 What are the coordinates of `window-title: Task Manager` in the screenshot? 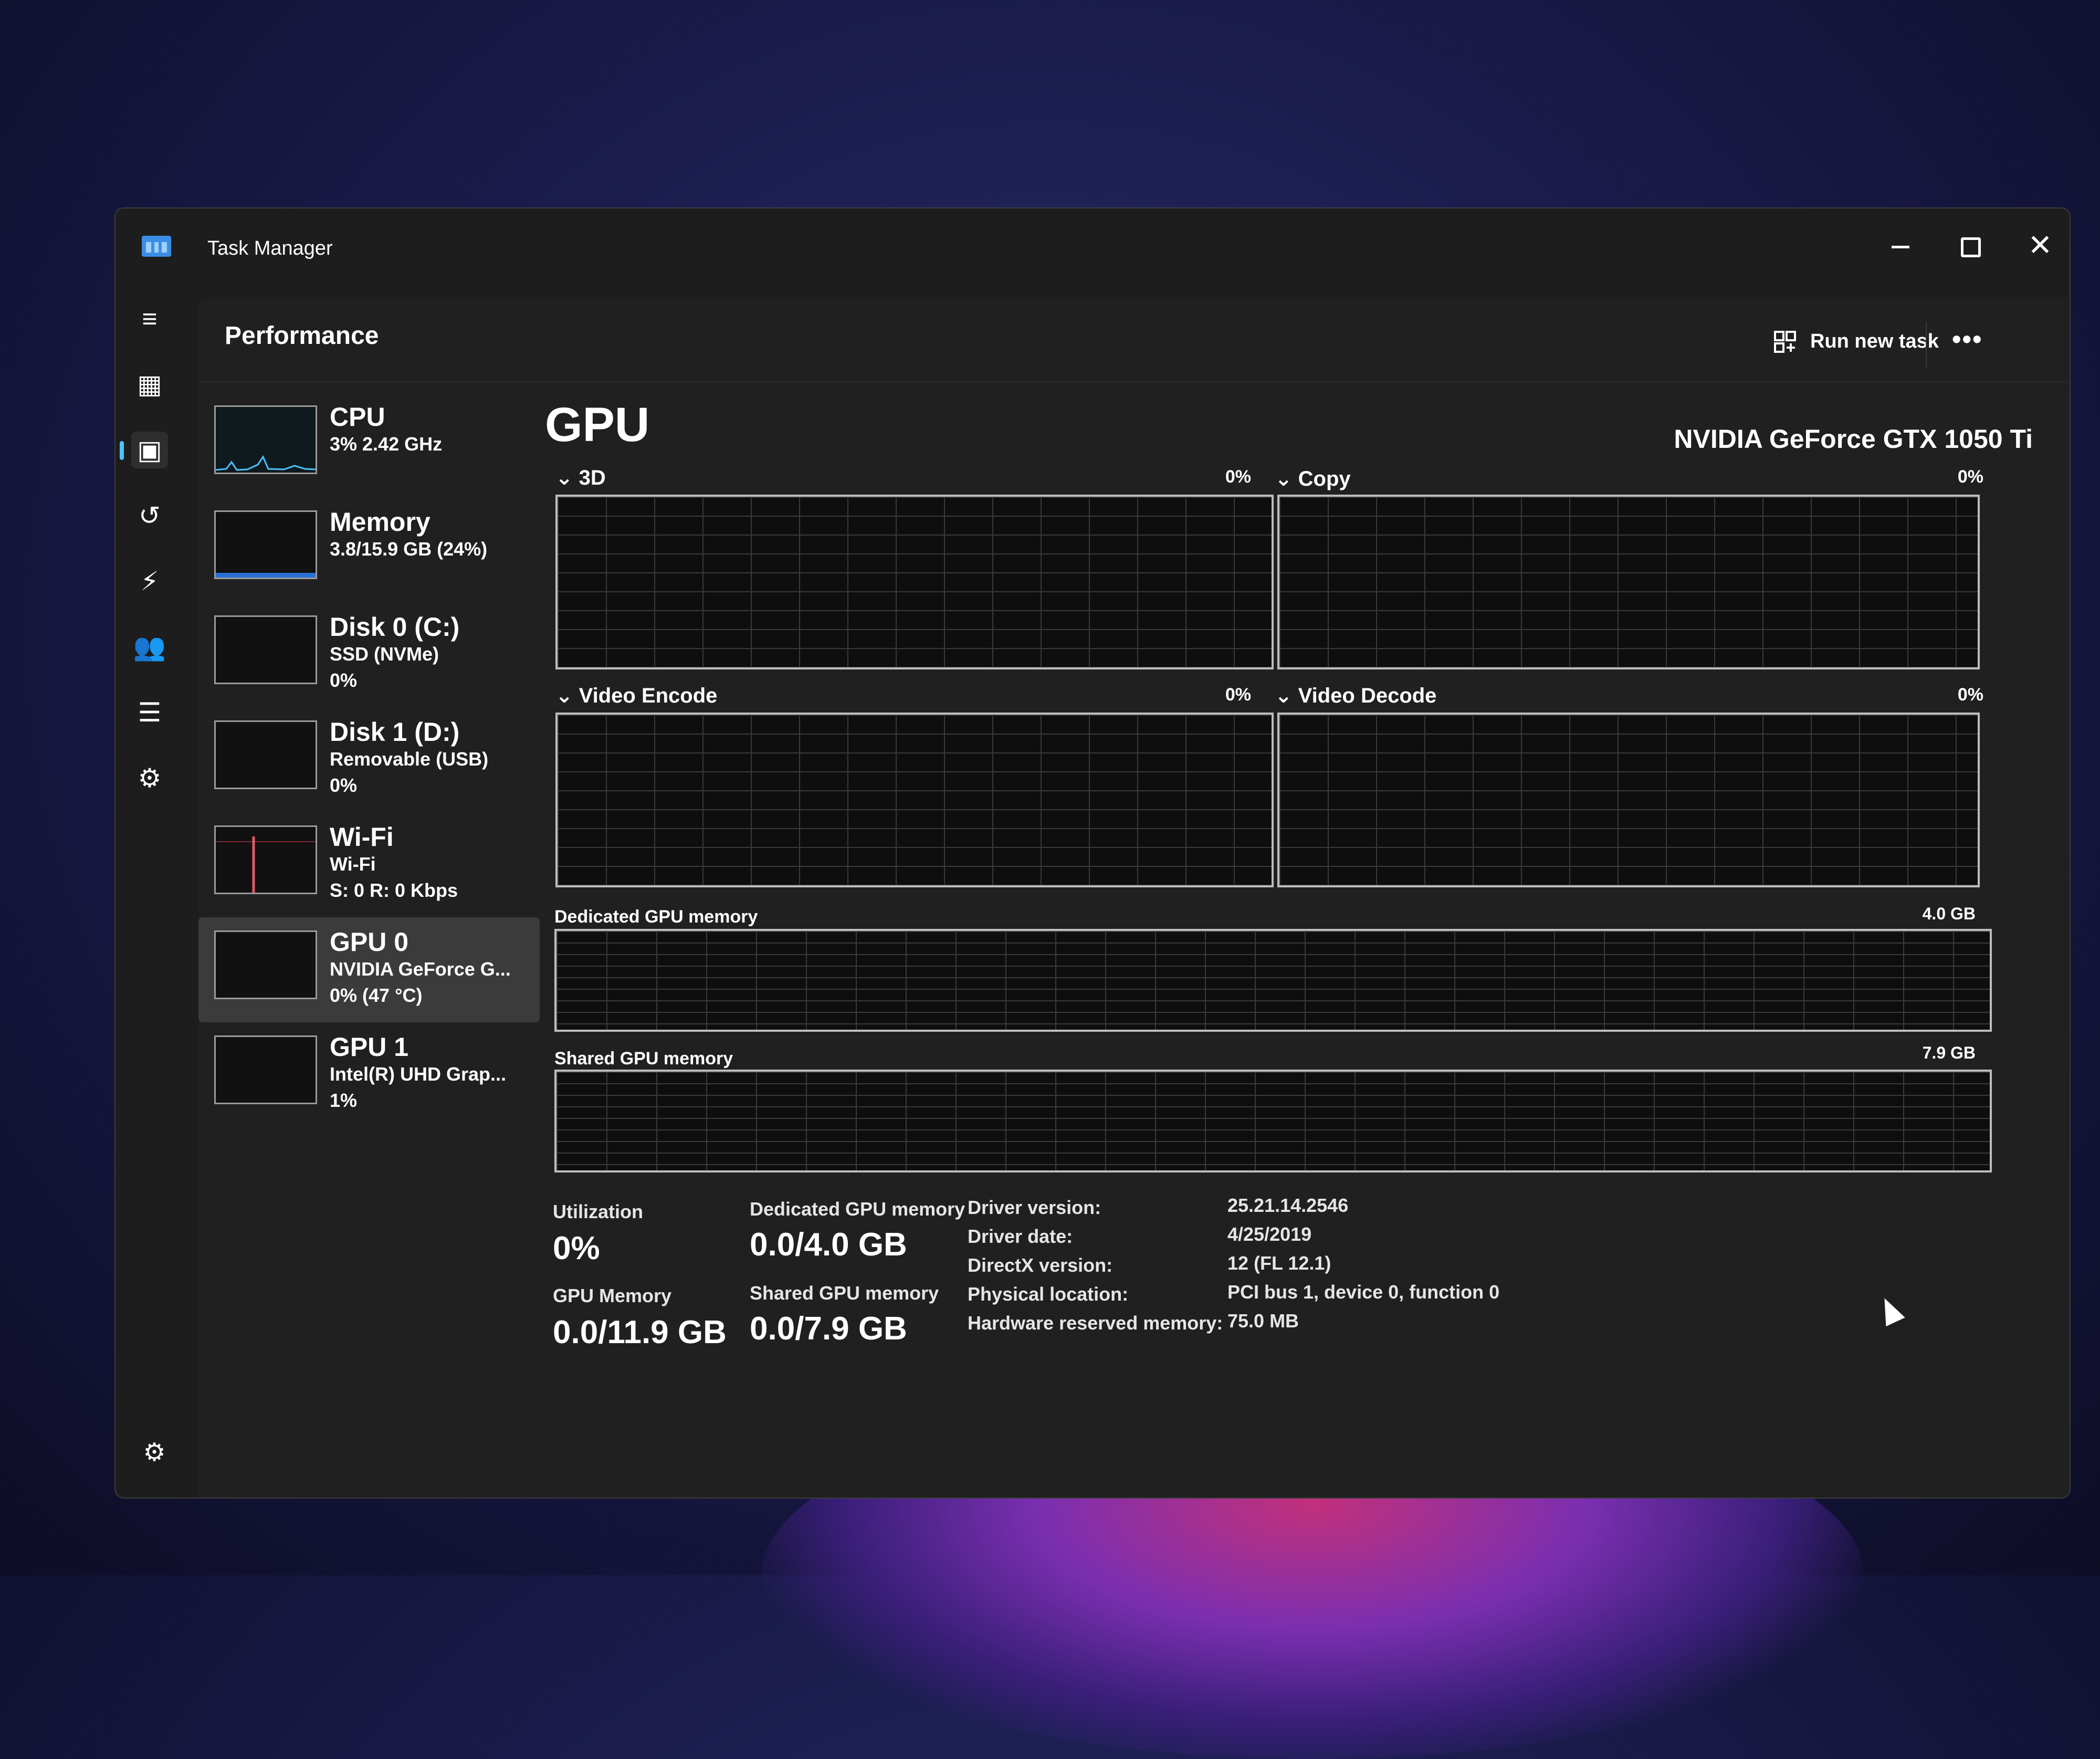 It's located at (270, 248).